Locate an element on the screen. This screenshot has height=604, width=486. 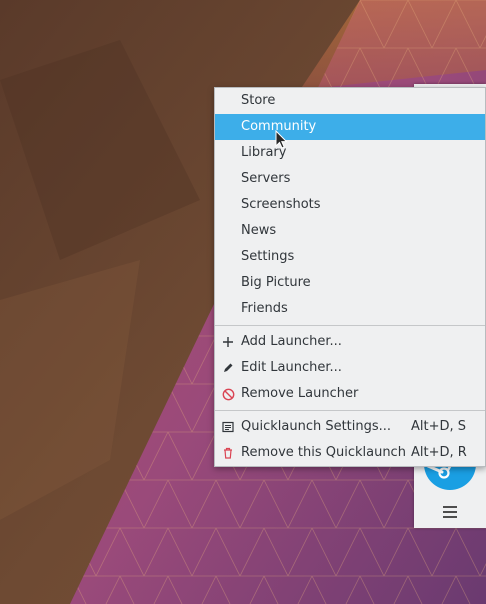
menu-item-quicklaunch-settings: Quicklaunch Settings... Alt+D, S is located at coordinates (350, 427).